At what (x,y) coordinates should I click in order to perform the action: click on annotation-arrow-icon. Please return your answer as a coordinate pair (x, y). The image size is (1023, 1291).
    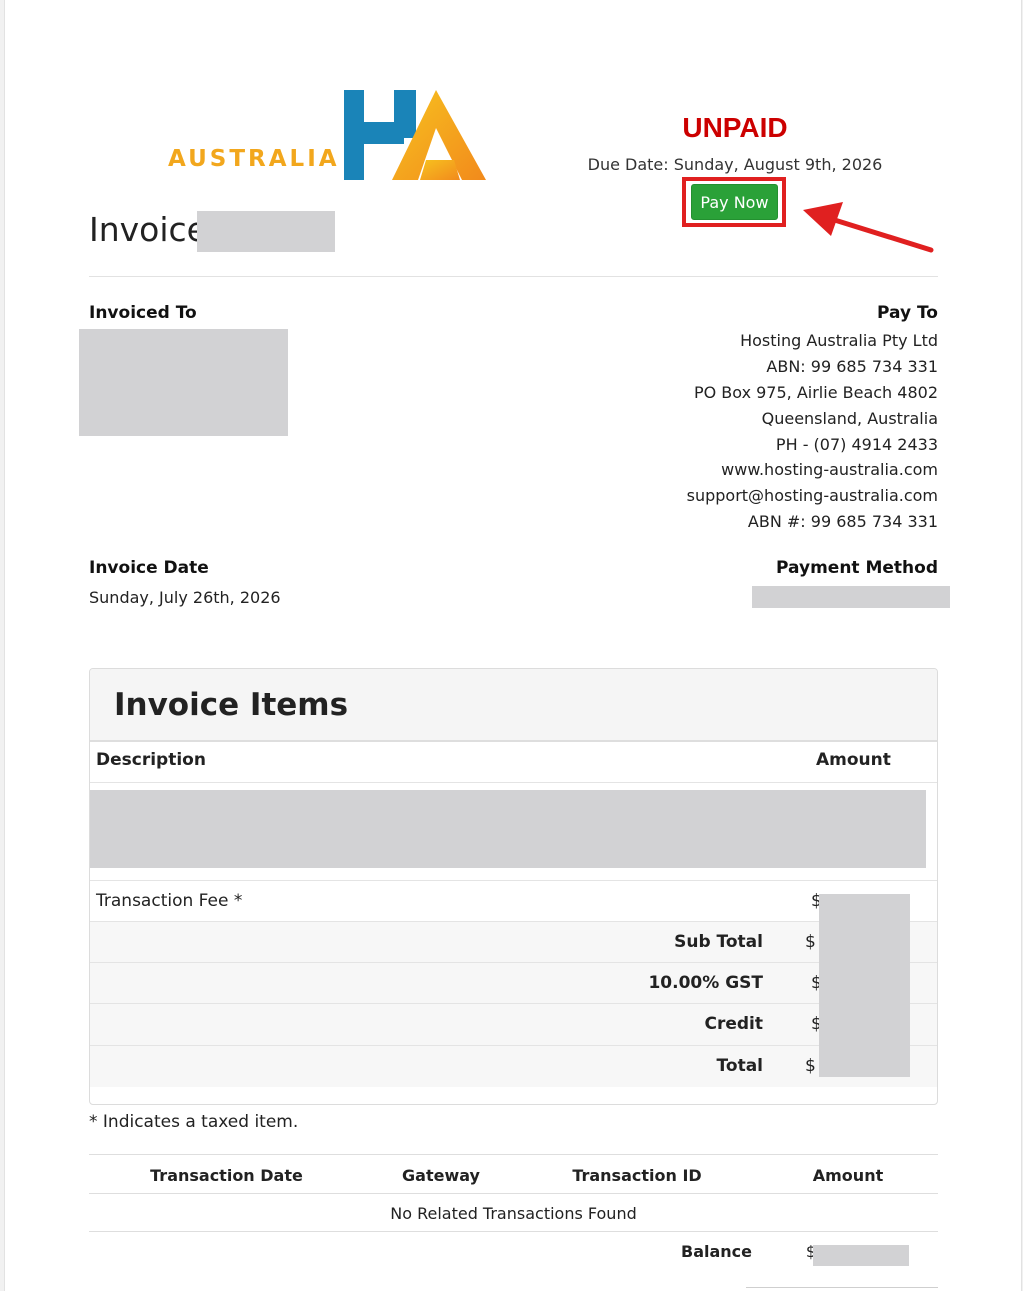
    Looking at the image, I should click on (865, 226).